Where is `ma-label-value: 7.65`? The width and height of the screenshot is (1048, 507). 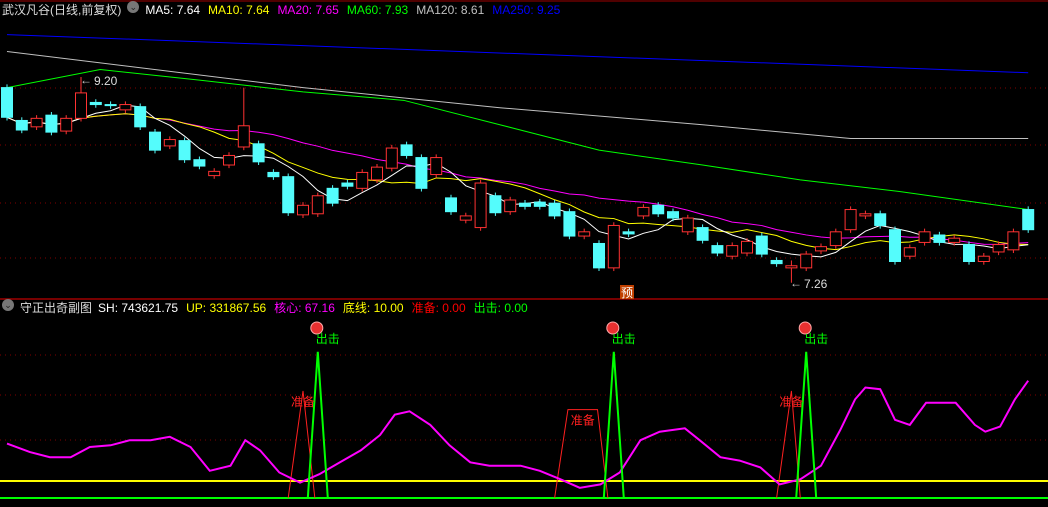 ma-label-value: 7.65 is located at coordinates (327, 10).